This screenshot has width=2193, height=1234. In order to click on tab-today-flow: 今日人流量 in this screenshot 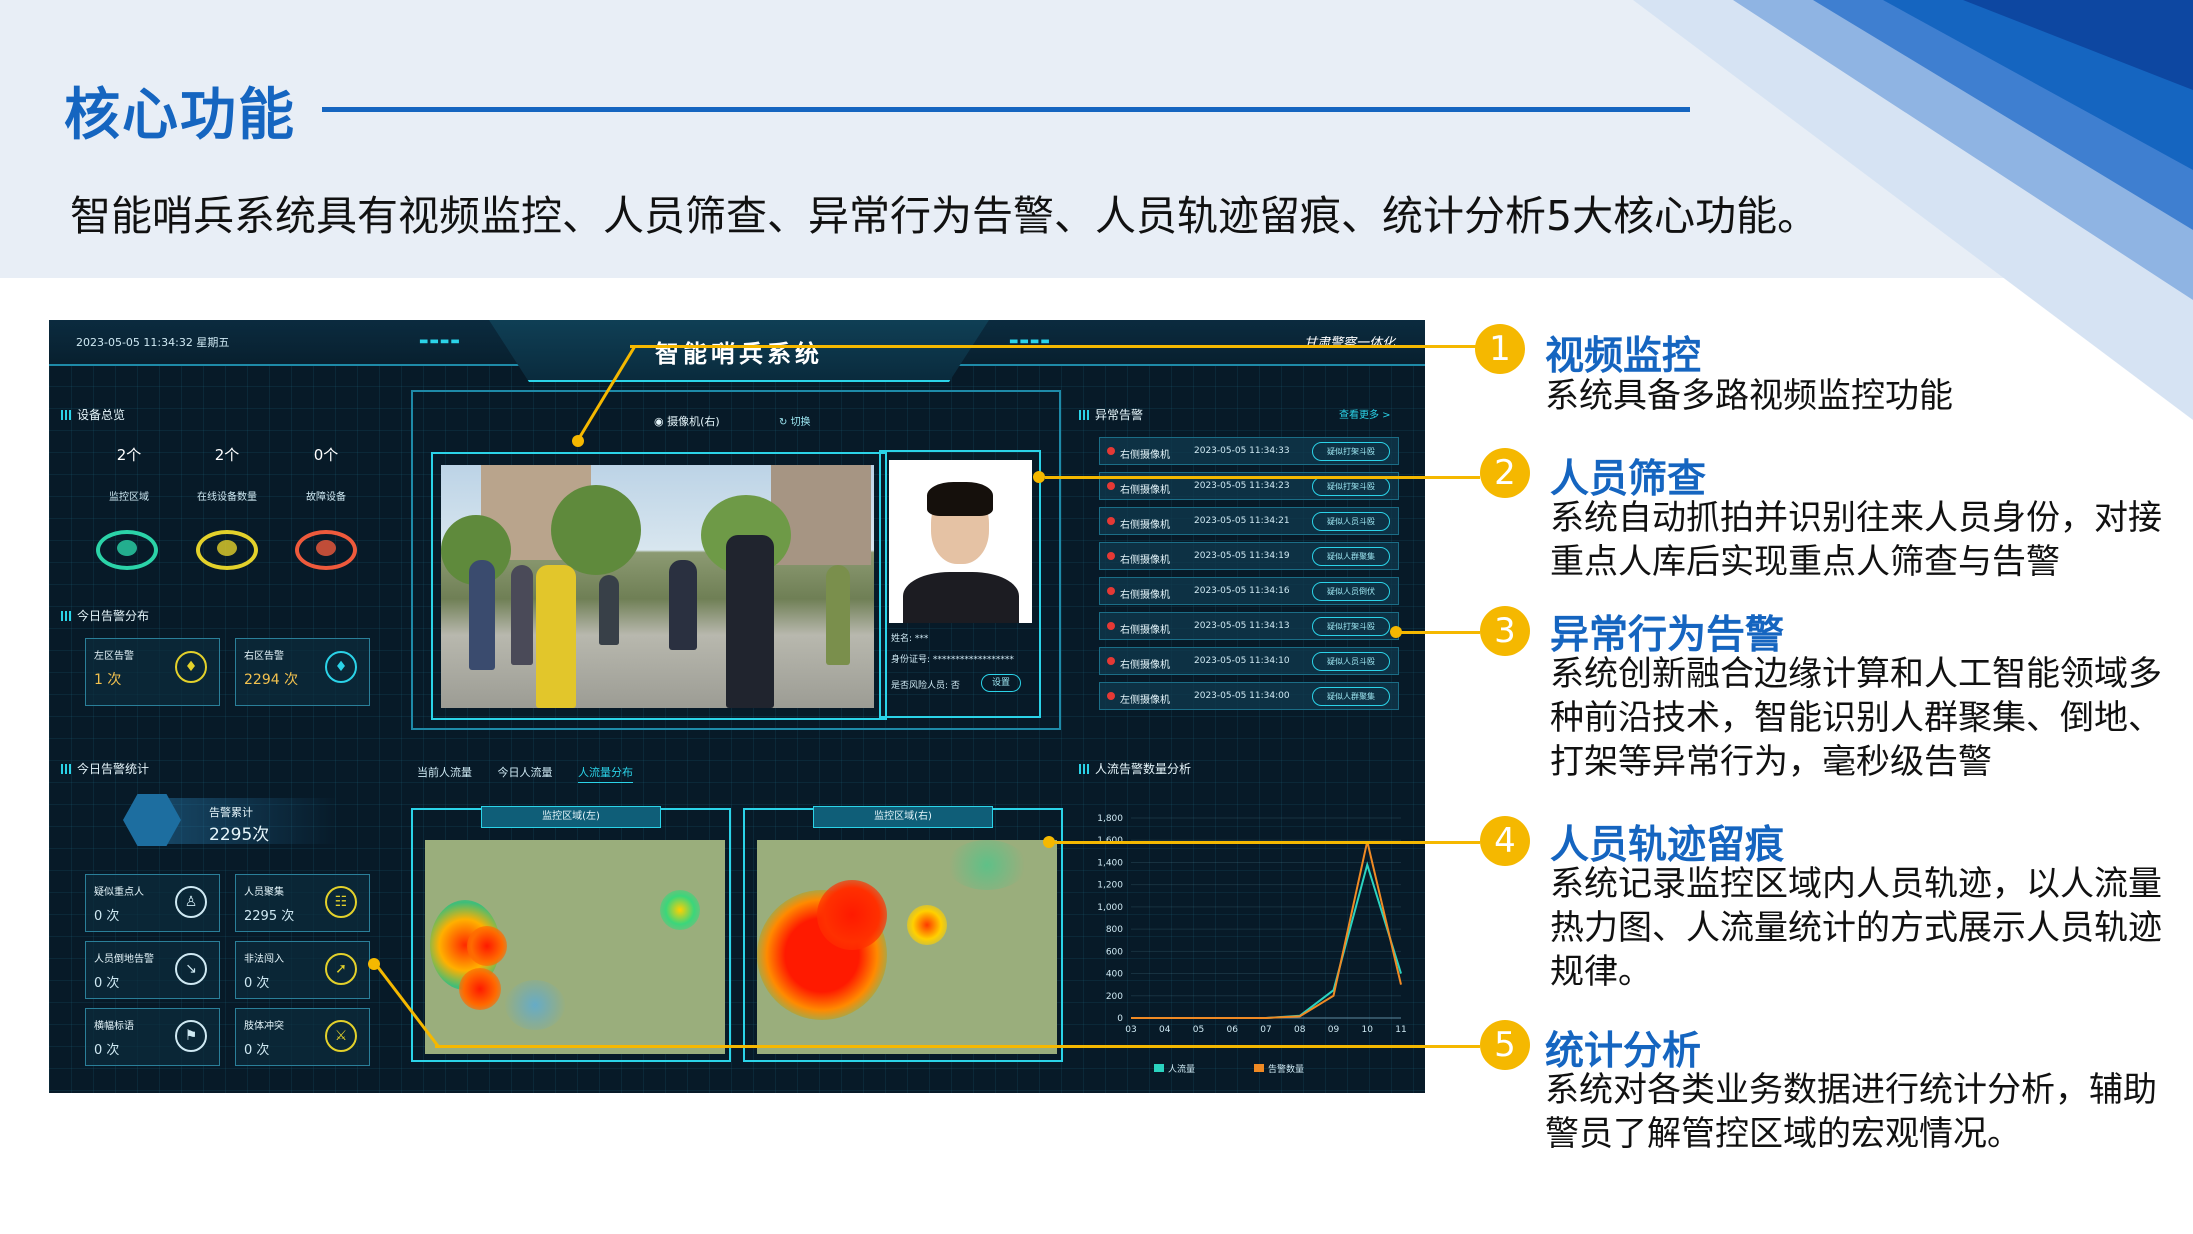, I will do `click(525, 772)`.